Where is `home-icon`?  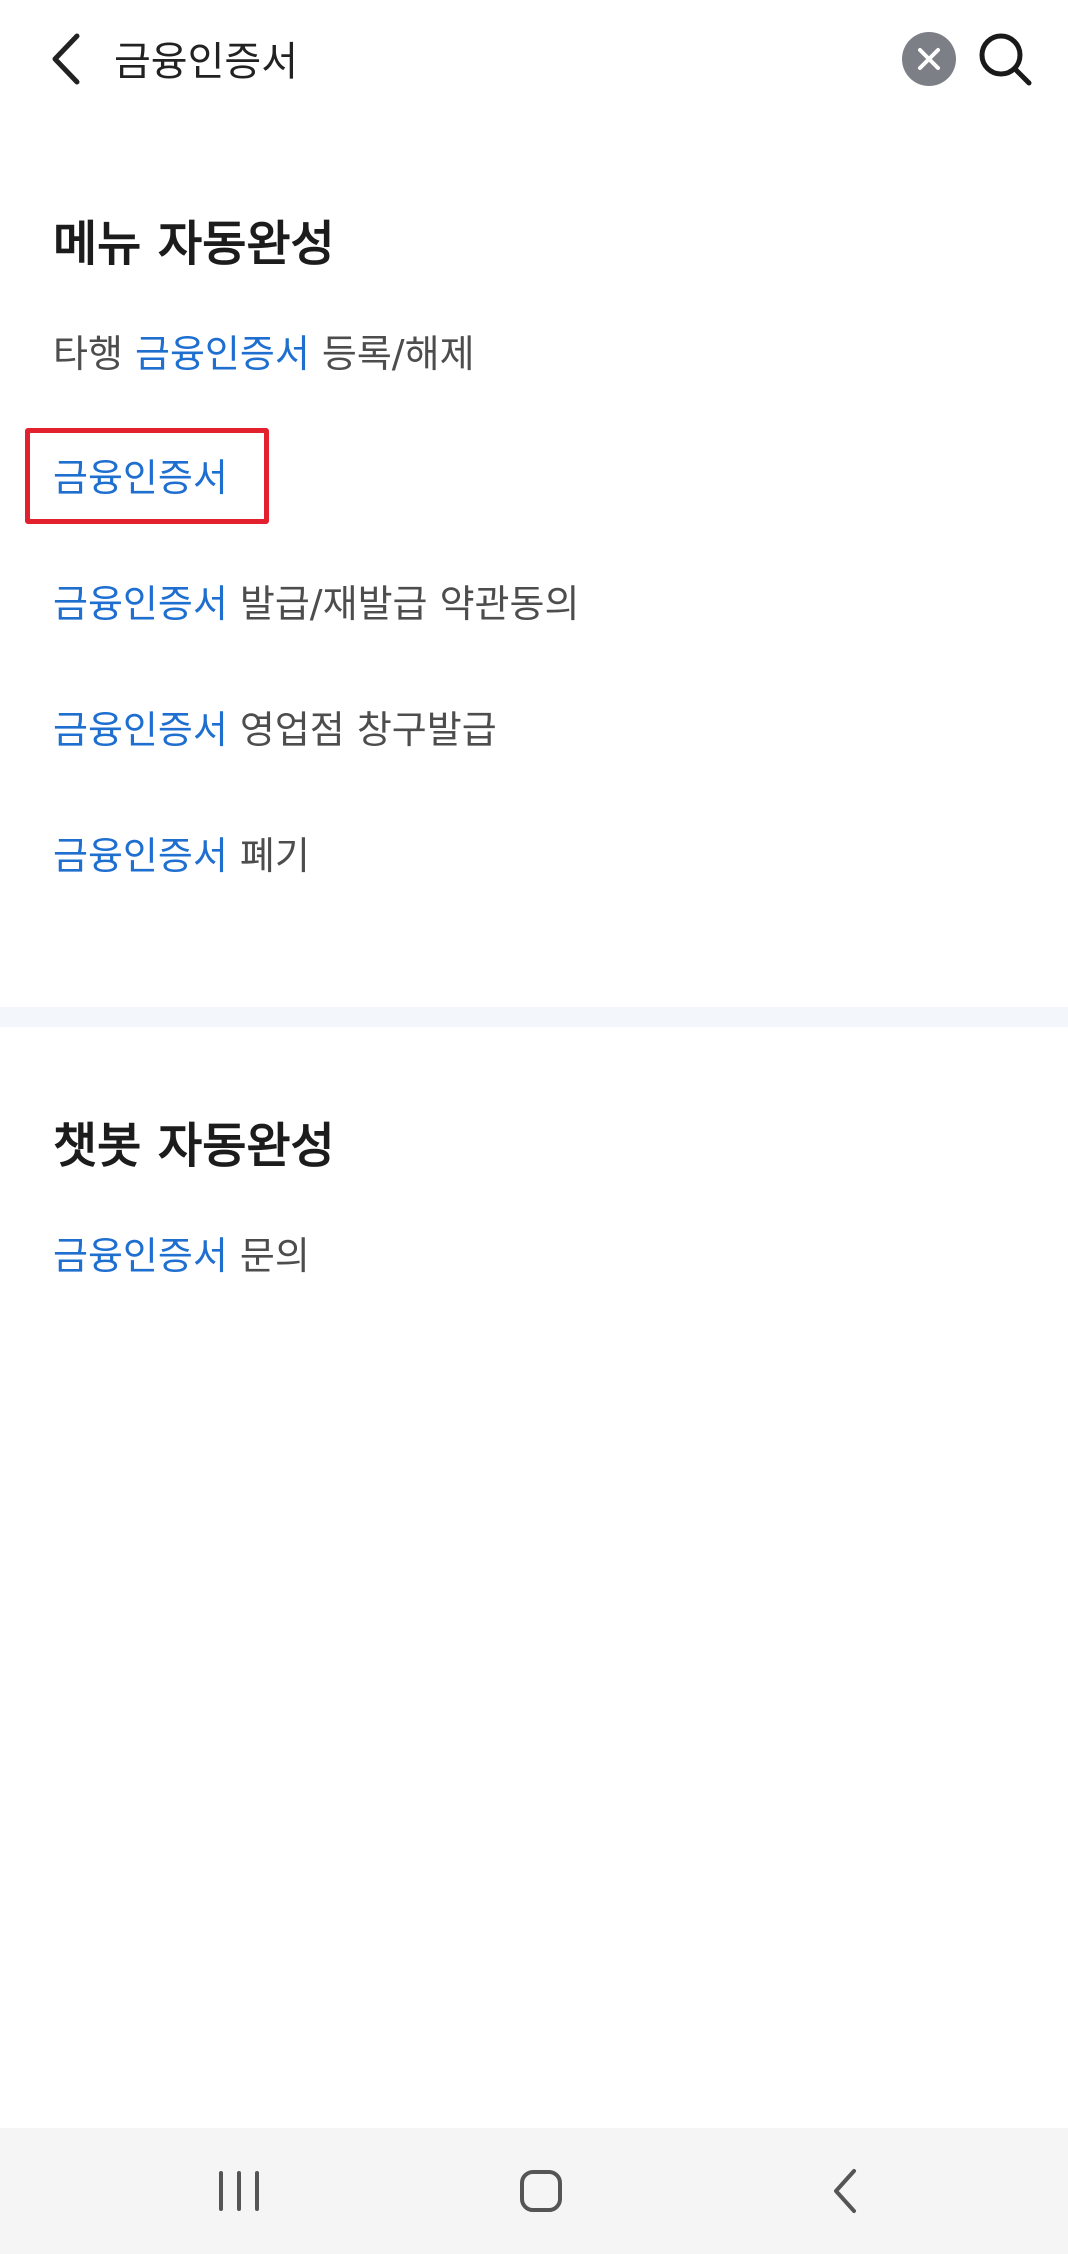
home-icon is located at coordinates (541, 2191).